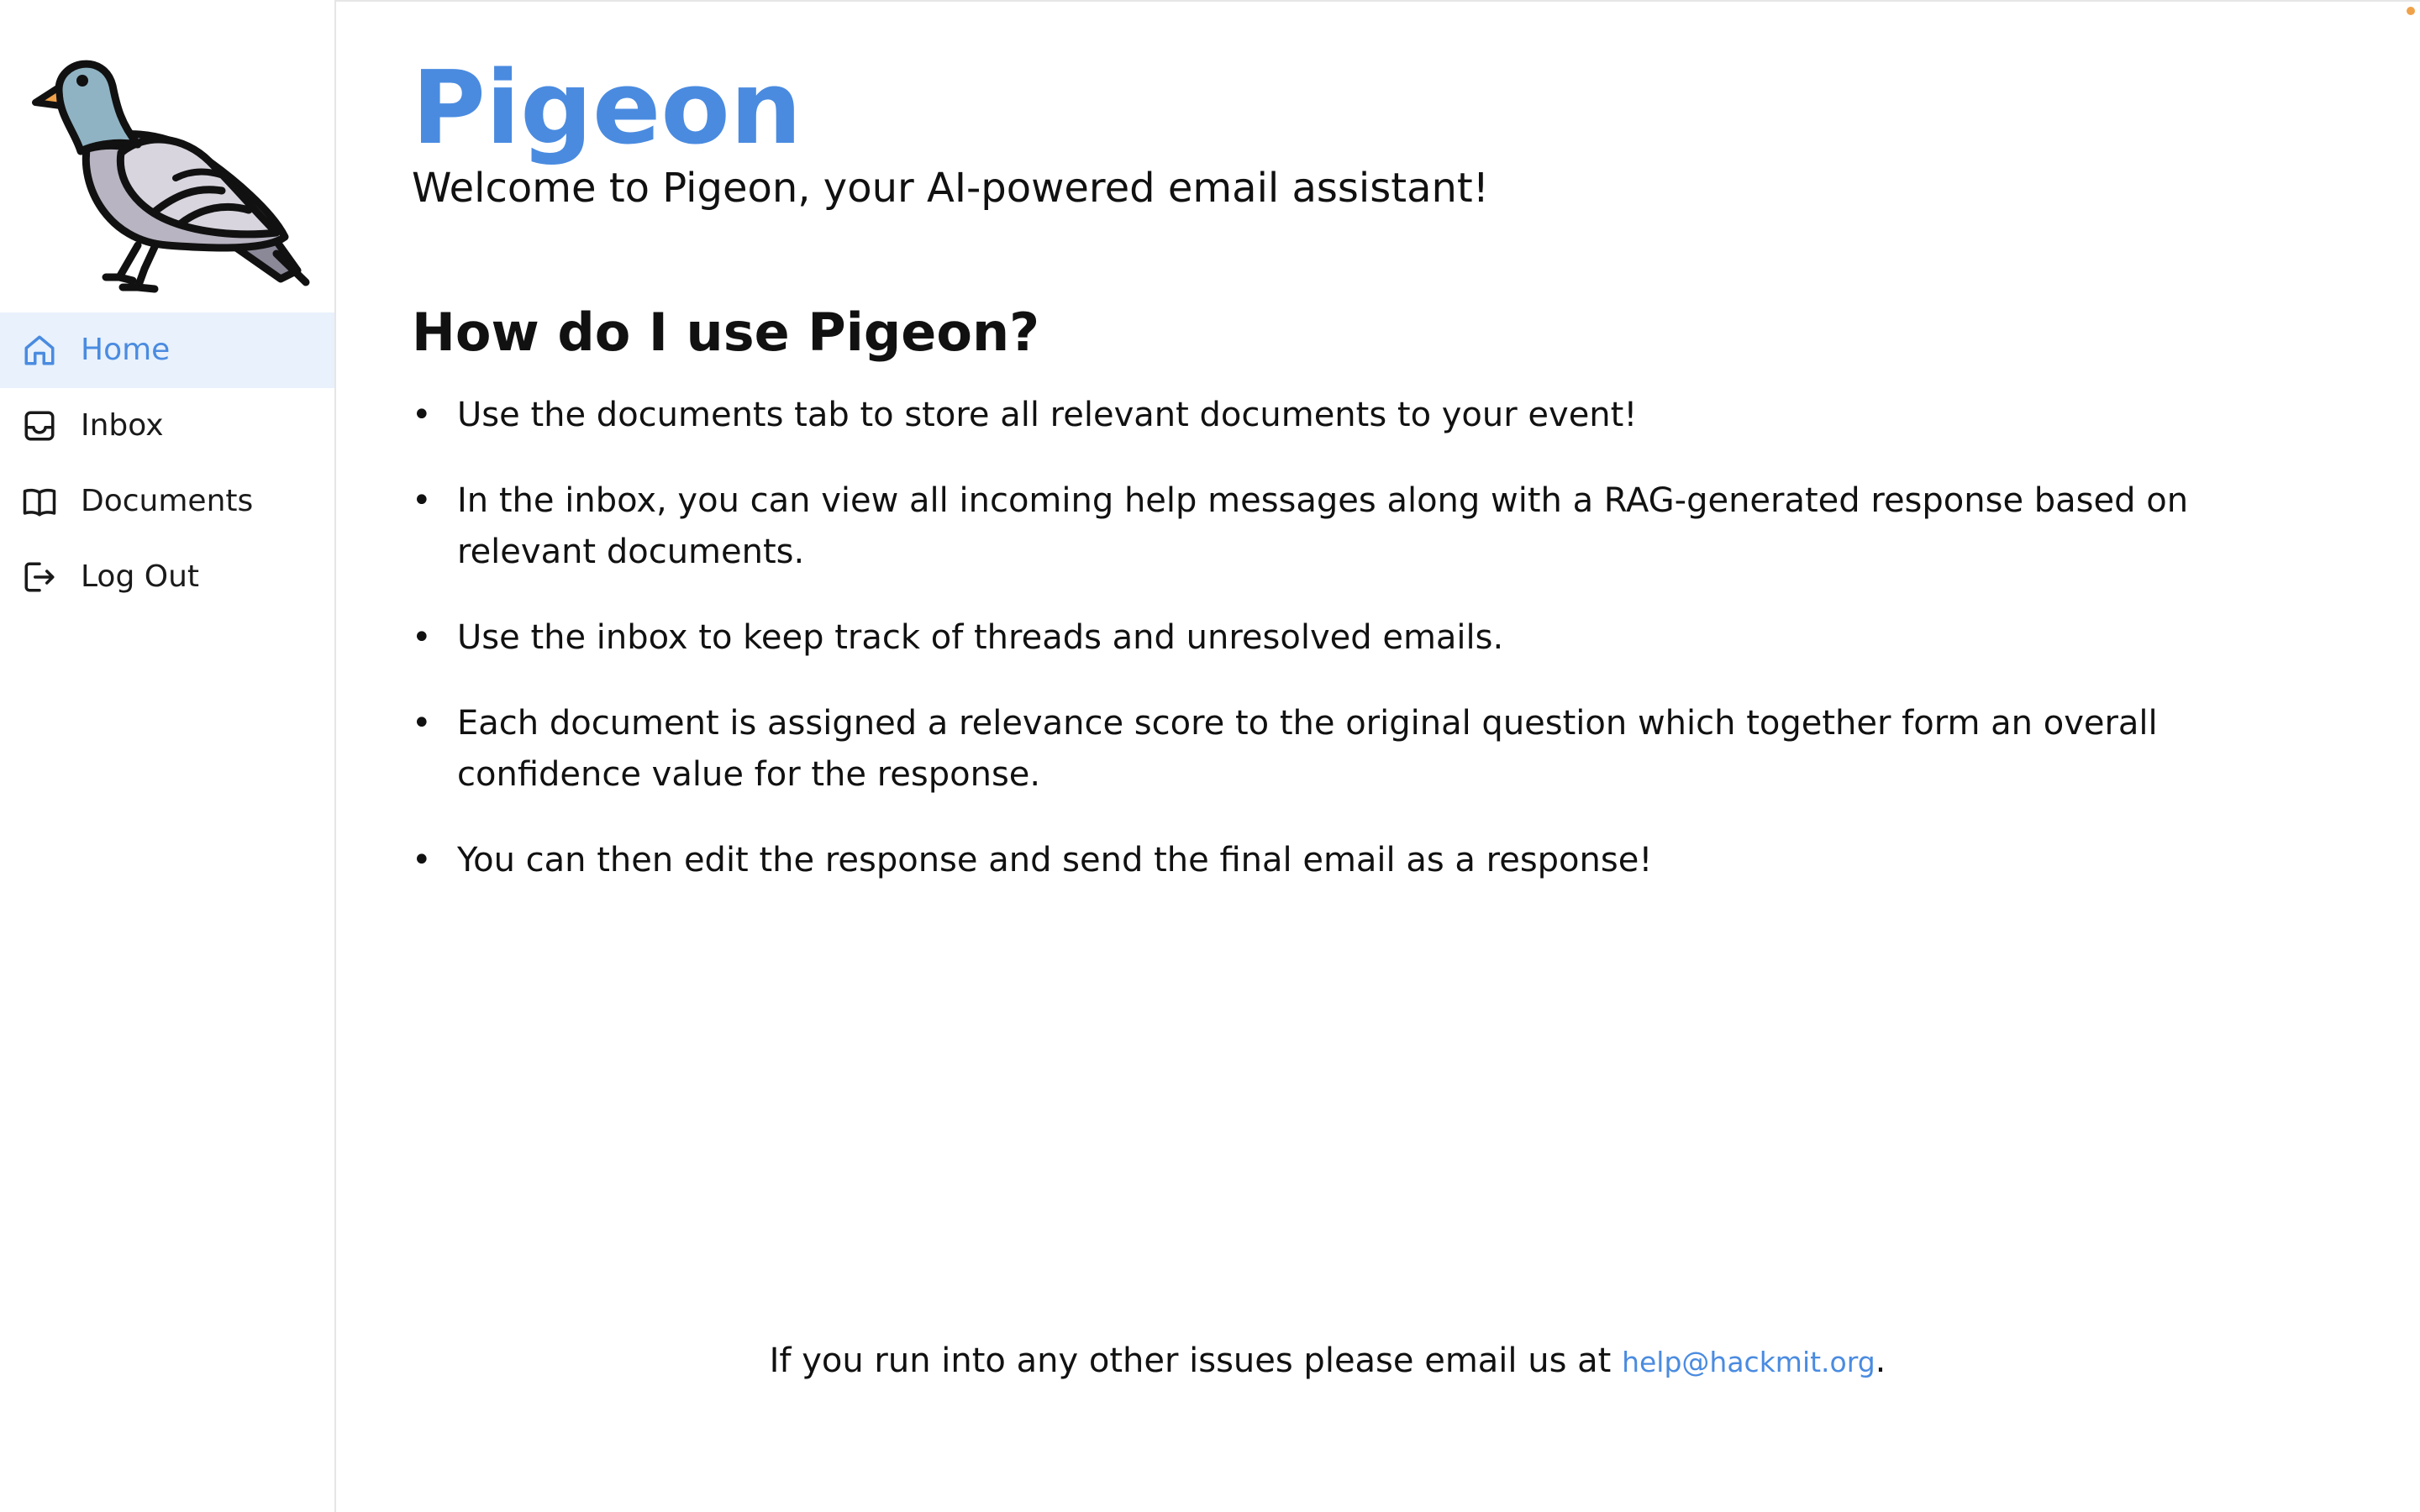 The width and height of the screenshot is (2420, 1512). Describe the element at coordinates (171, 176) in the screenshot. I see `pigeon-logo-icon` at that location.